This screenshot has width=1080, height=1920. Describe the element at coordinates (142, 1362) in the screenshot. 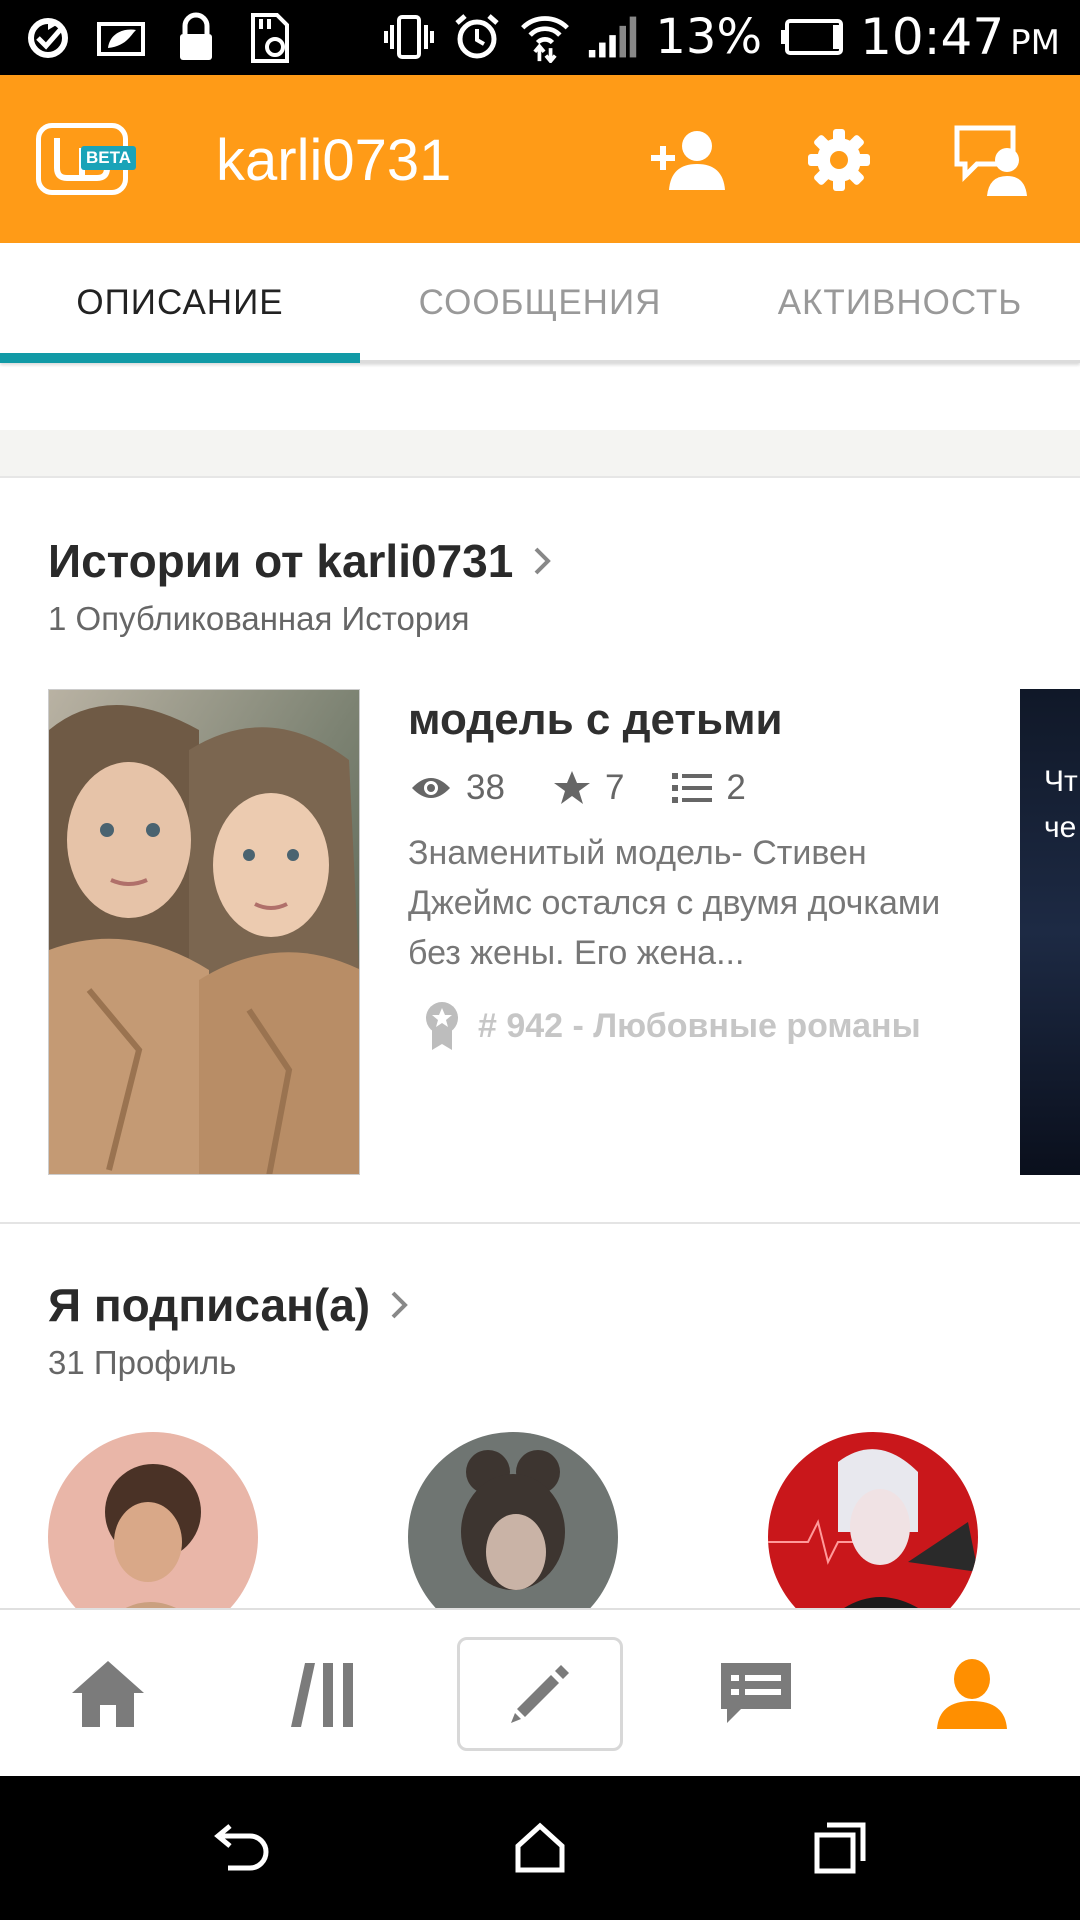

I see `following-count: 31 Профиль` at that location.